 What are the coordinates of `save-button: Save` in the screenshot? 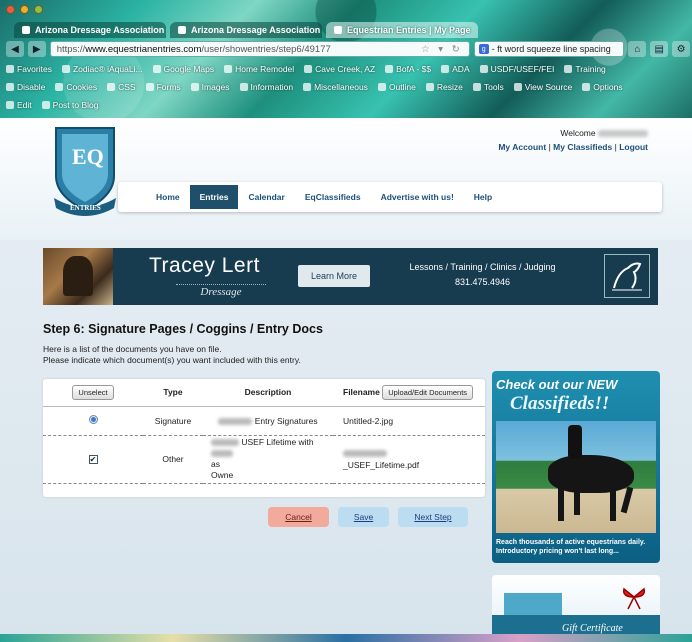 It's located at (363, 517).